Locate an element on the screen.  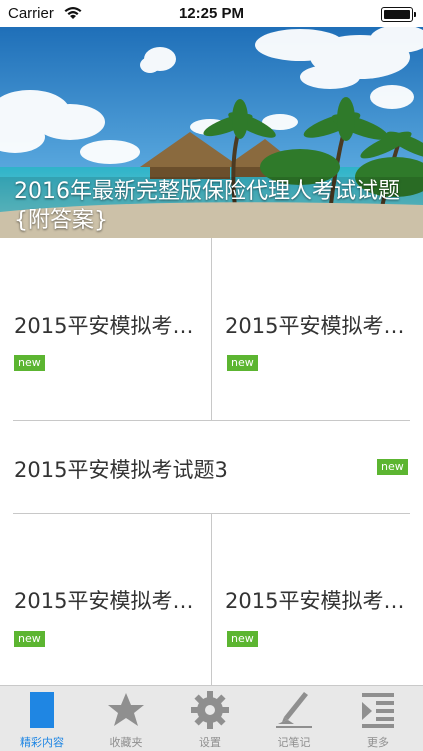
grid-cell-2: 2015平安模拟考试题2 new is located at coordinates (317, 329).